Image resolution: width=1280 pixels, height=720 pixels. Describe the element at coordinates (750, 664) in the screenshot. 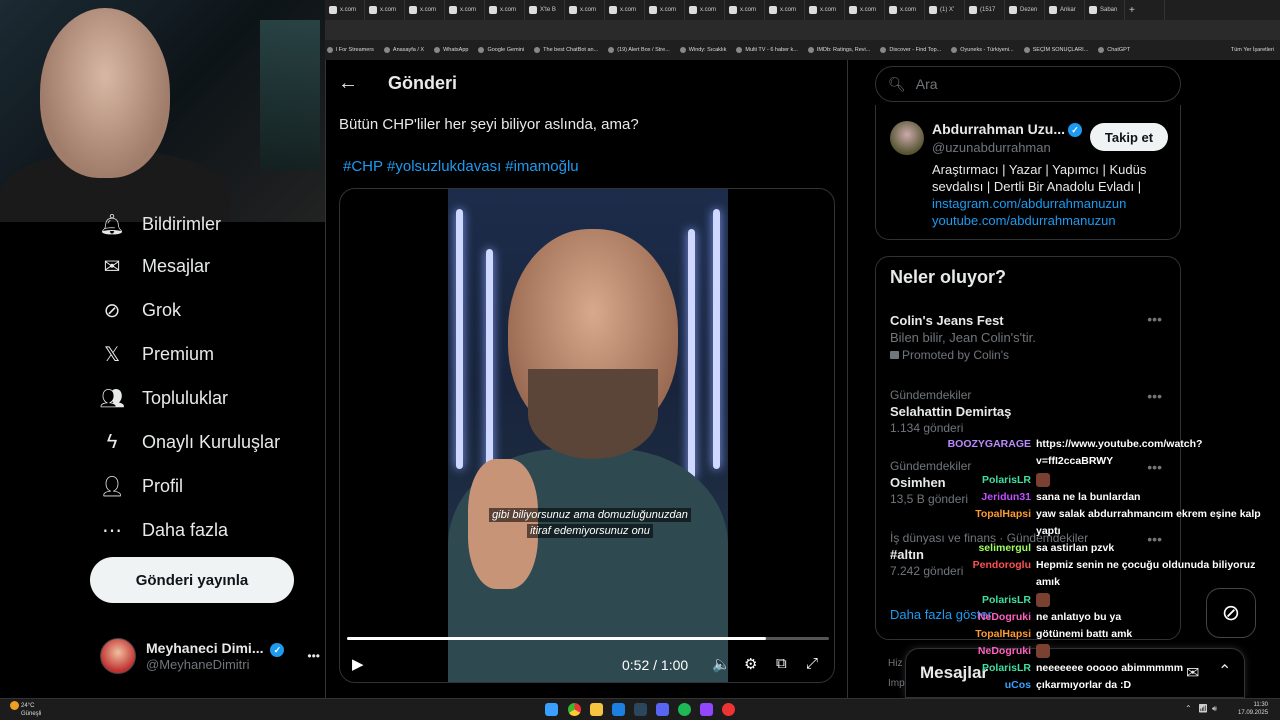

I see `settings-gear-icon: ⚙` at that location.